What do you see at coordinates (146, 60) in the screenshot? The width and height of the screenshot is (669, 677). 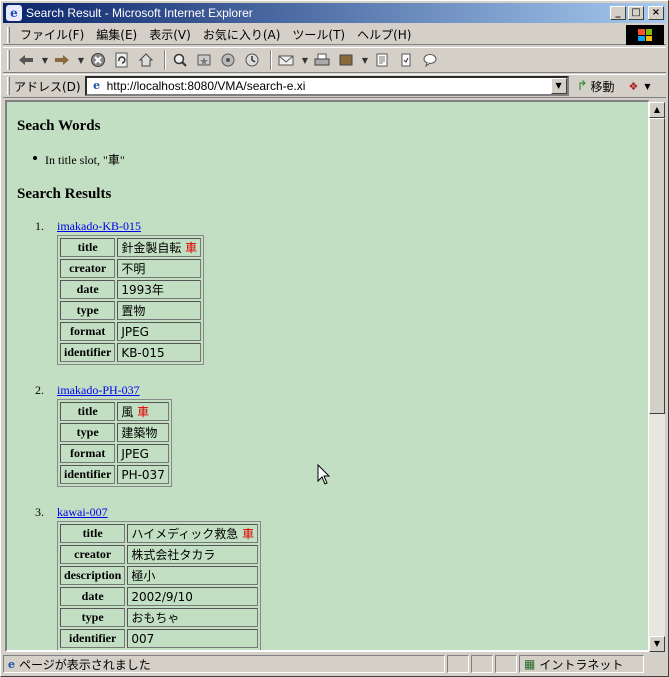 I see `home-icon` at bounding box center [146, 60].